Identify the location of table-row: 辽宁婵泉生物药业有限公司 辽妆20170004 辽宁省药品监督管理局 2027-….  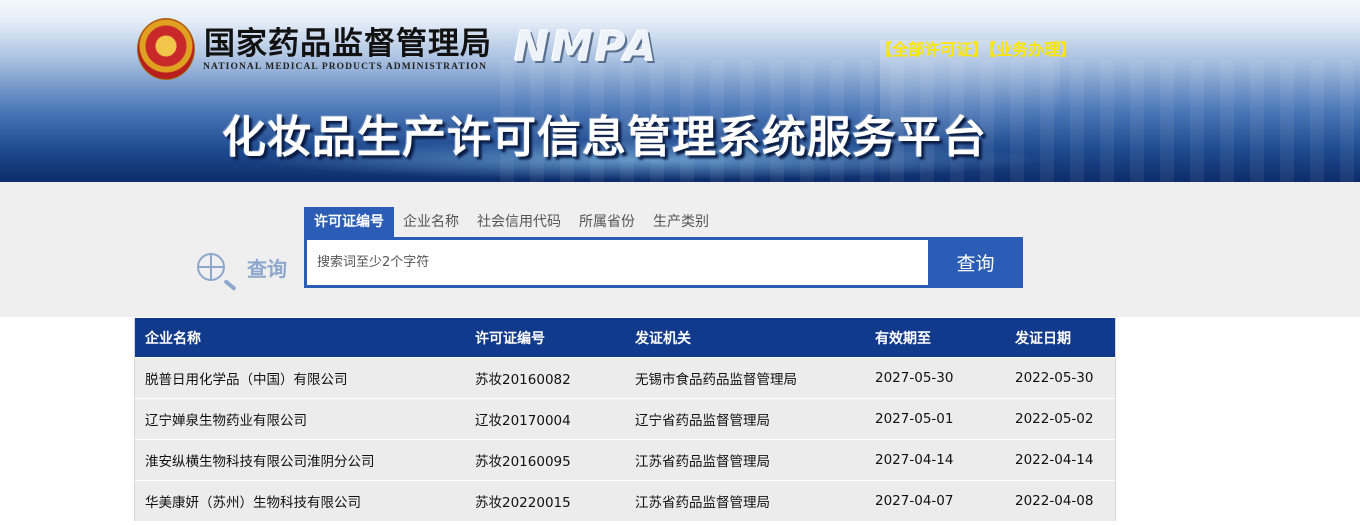
(625, 418).